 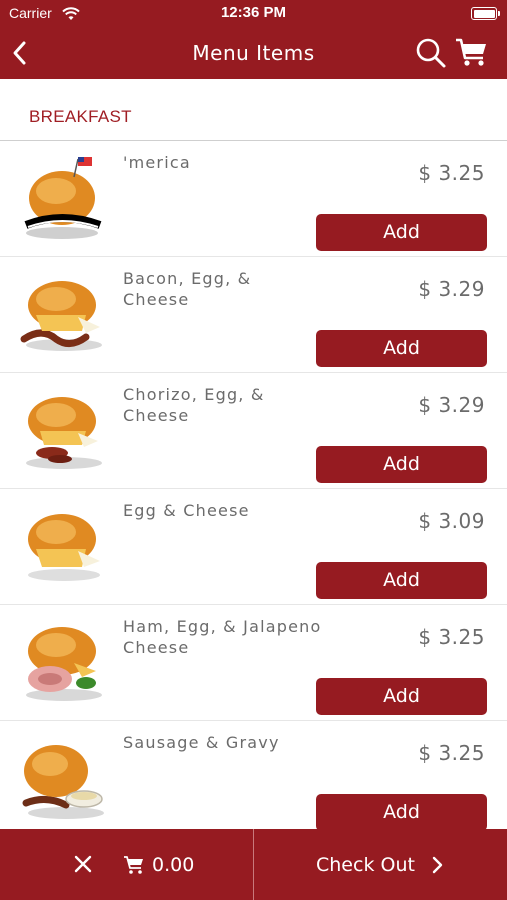 I want to click on item-name: 'merica, so click(x=157, y=162).